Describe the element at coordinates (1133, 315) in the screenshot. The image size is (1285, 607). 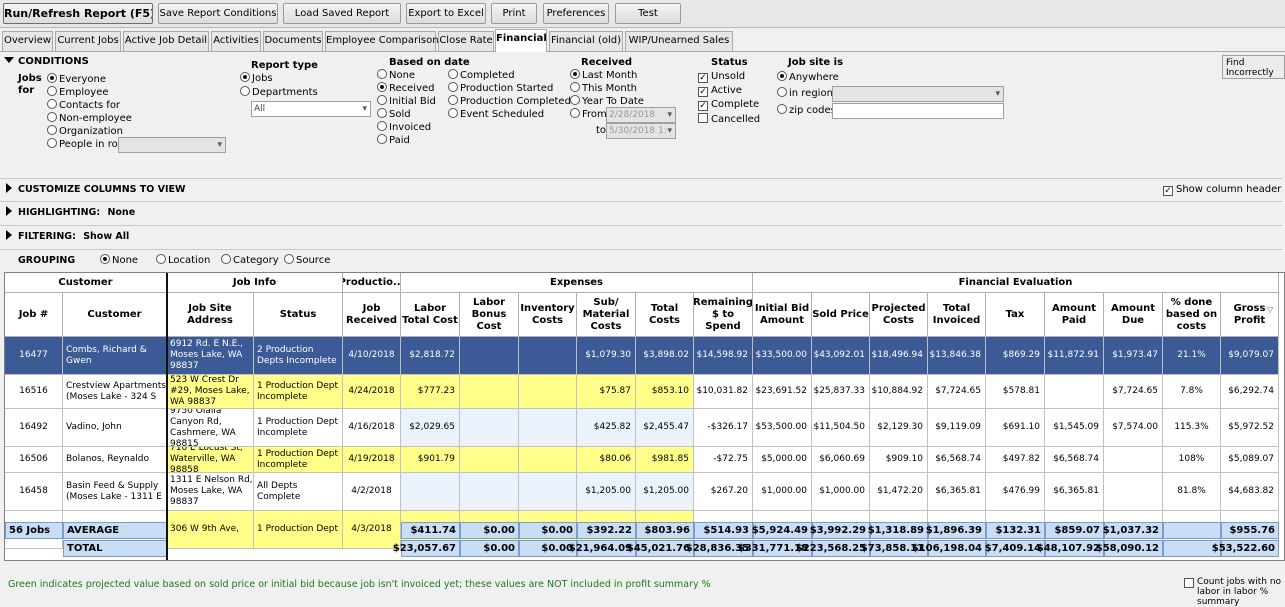
I see `column-header: Amount Due` at that location.